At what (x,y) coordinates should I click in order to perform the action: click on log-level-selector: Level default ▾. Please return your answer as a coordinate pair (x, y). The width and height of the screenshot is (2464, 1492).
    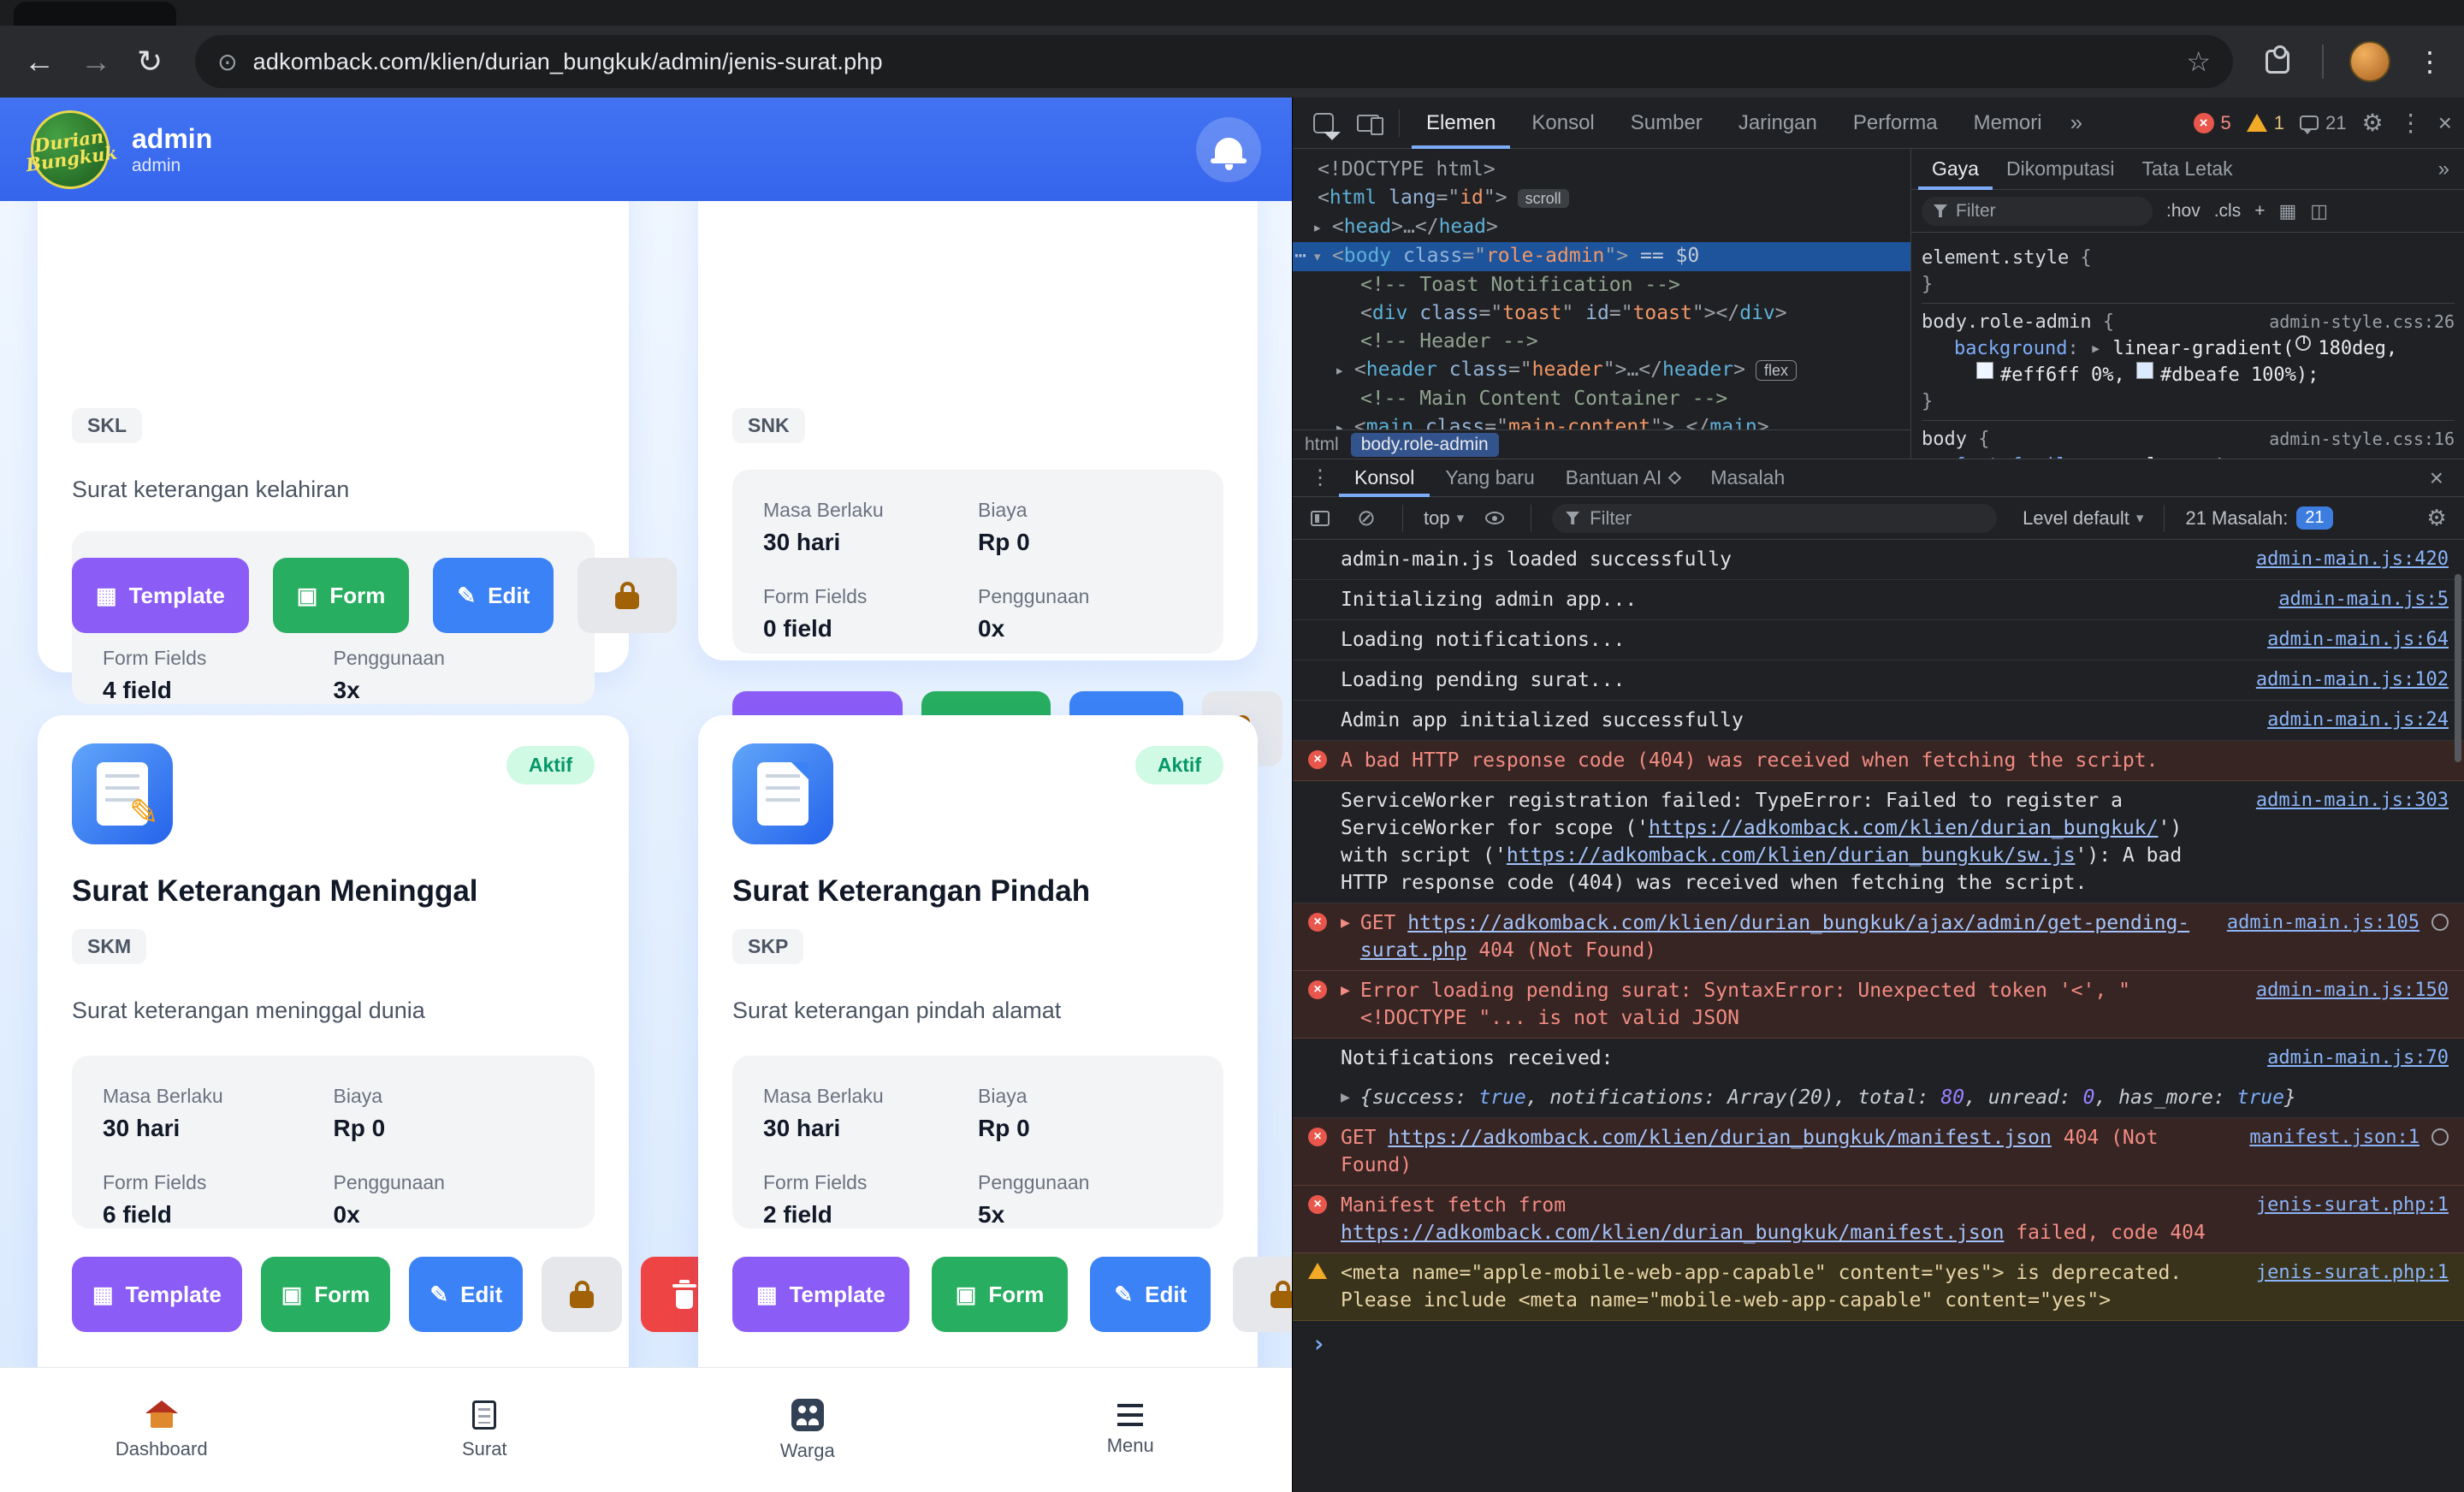
    Looking at the image, I should click on (2083, 518).